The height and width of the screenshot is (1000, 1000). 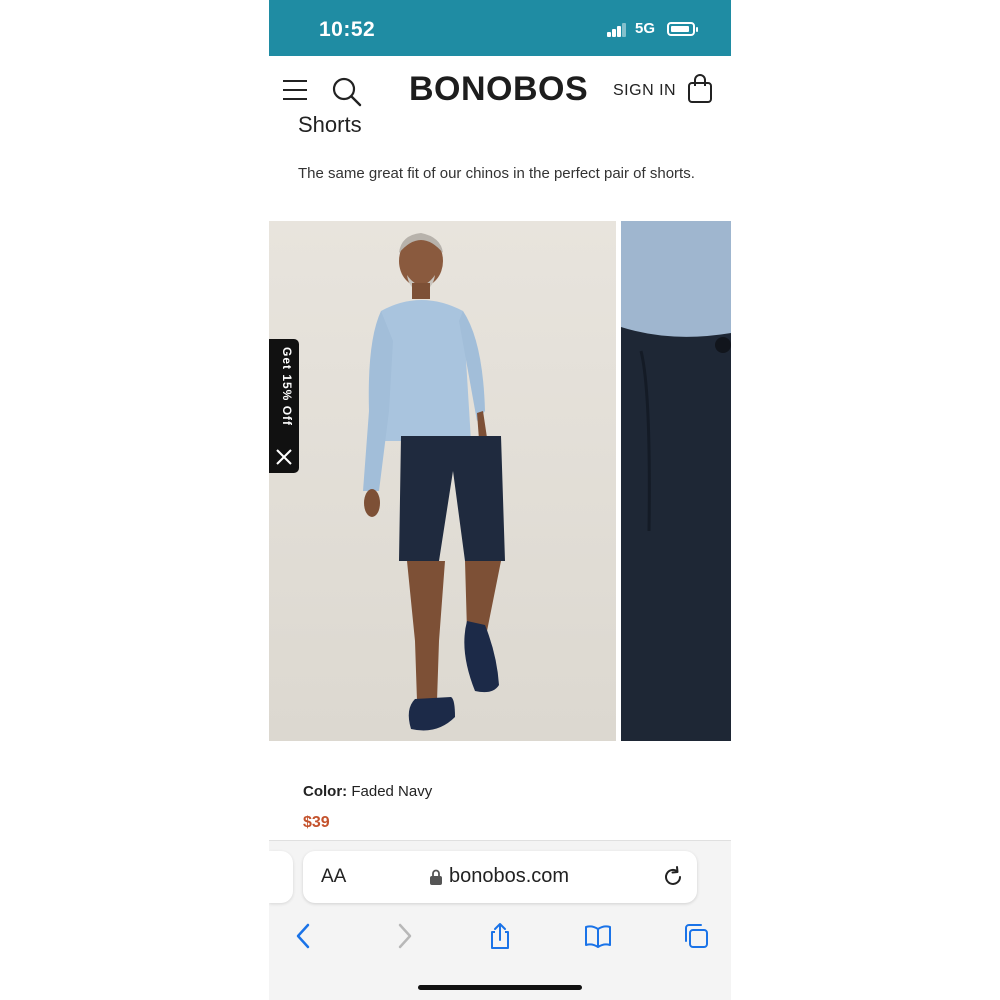 I want to click on share-icon, so click(x=500, y=936).